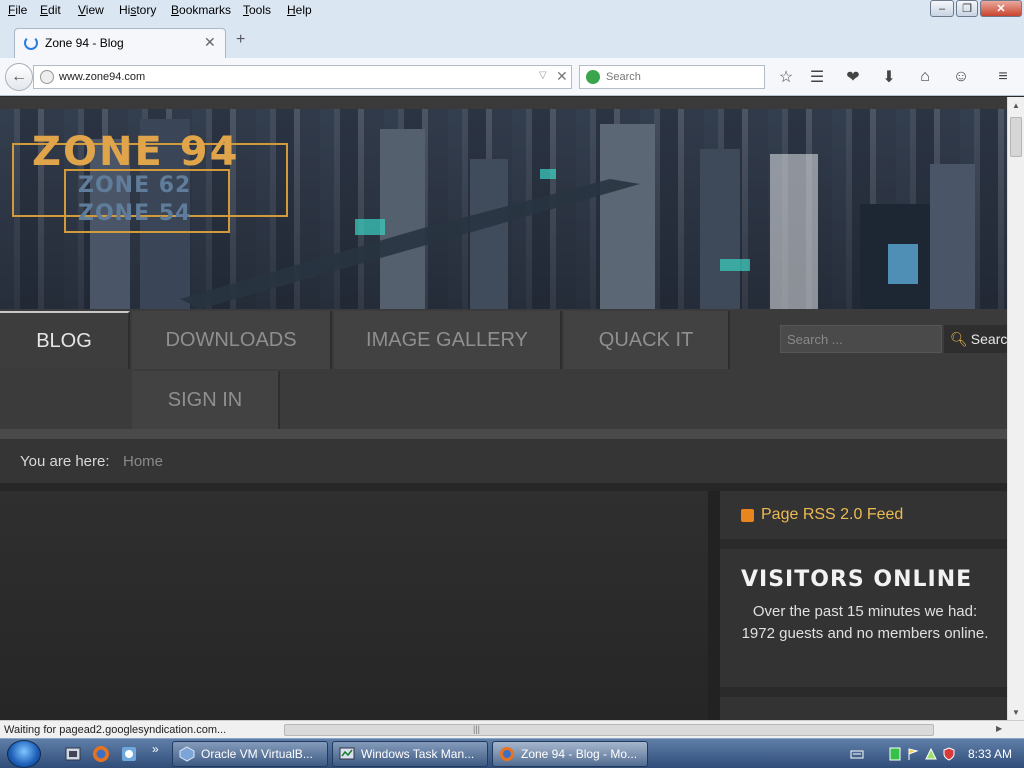  Describe the element at coordinates (143, 461) in the screenshot. I see `breadcrumb-home: Home` at that location.